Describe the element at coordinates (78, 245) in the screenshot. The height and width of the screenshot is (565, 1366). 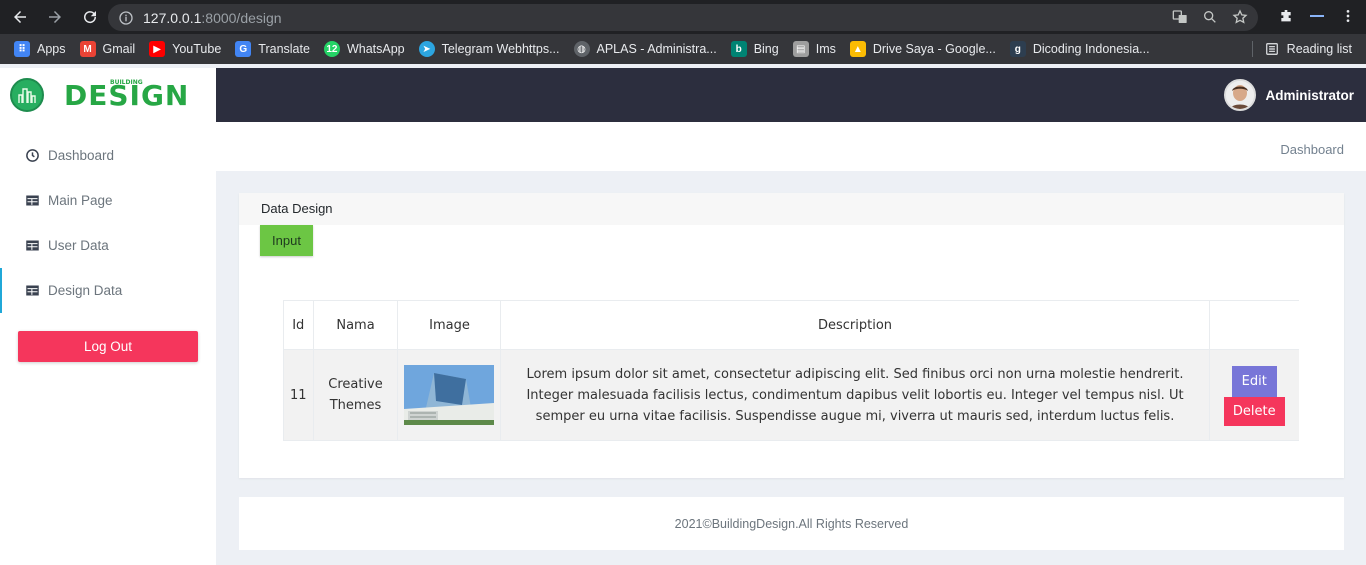
I see `sidebar-item-label: User Data` at that location.